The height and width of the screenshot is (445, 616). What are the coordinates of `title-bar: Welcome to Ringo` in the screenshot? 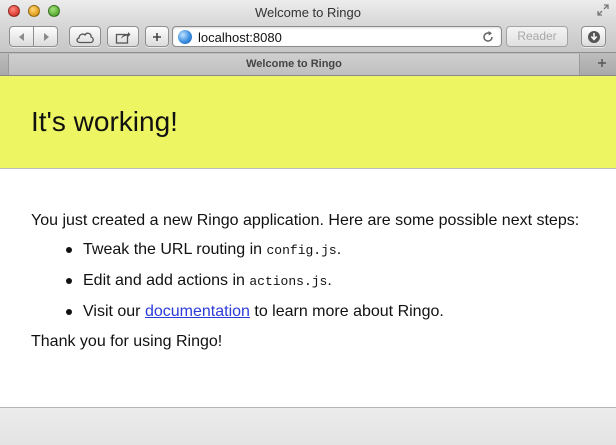 It's located at (308, 12).